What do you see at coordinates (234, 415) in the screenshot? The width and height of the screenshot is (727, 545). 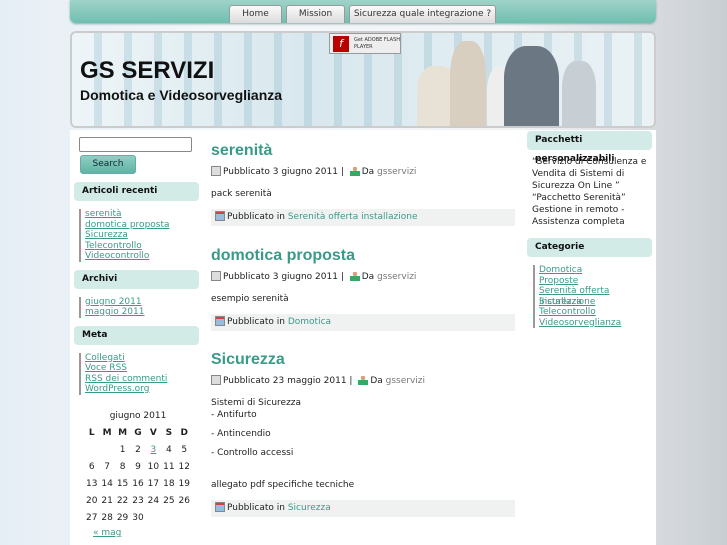 I see `post-body-line: - Antifurto` at bounding box center [234, 415].